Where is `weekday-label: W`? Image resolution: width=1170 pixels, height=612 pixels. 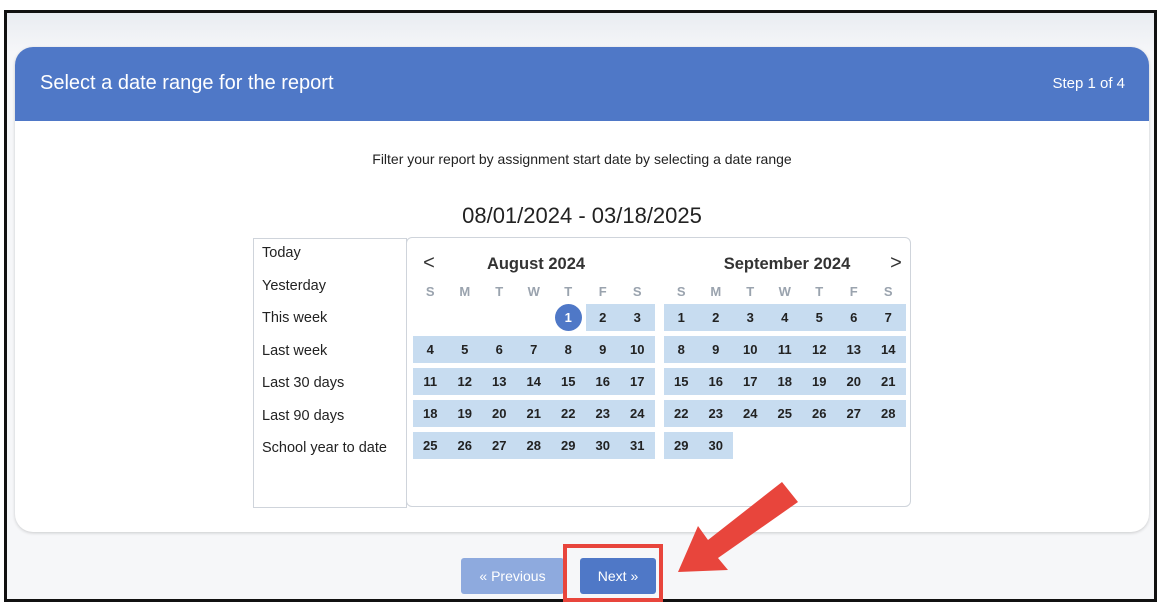 weekday-label: W is located at coordinates (784, 291).